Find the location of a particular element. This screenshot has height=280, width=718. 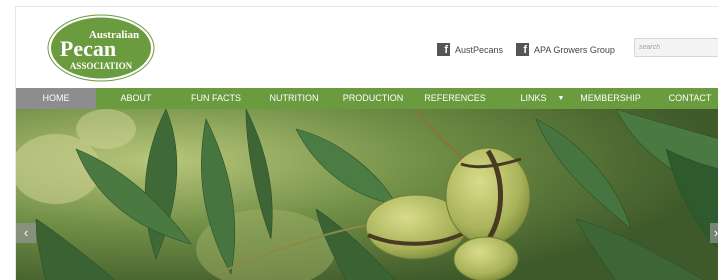

site-logo: Australian Pecan ASSOCIATION is located at coordinates (101, 47).